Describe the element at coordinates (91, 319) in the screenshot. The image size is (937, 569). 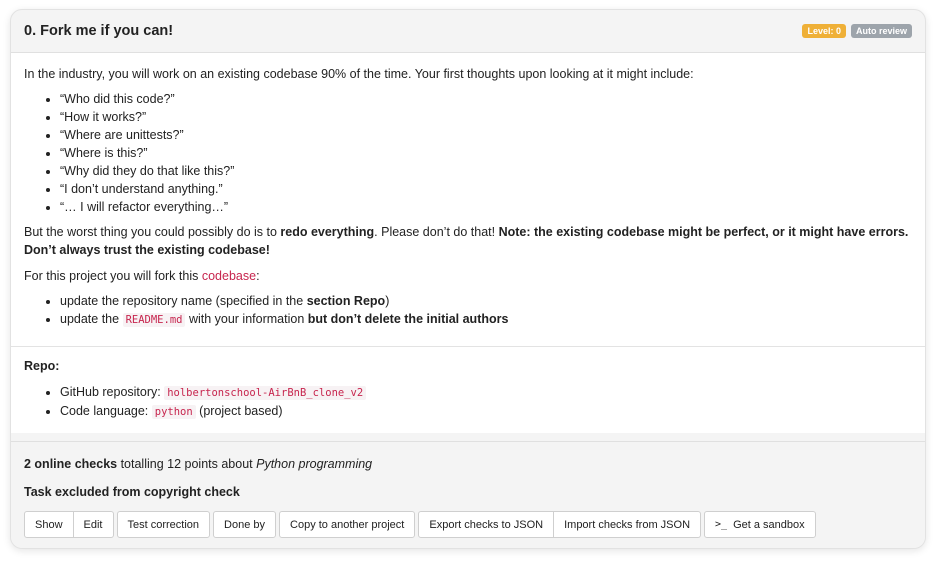
I see `step-text: update the` at that location.